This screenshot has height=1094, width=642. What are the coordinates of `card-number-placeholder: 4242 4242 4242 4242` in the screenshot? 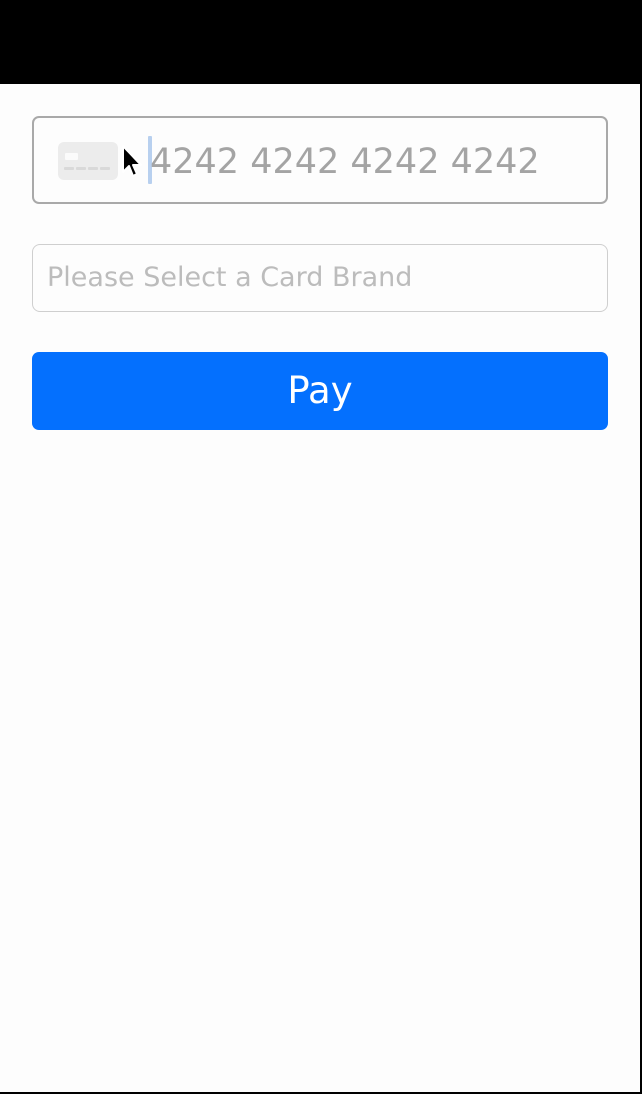 It's located at (345, 162).